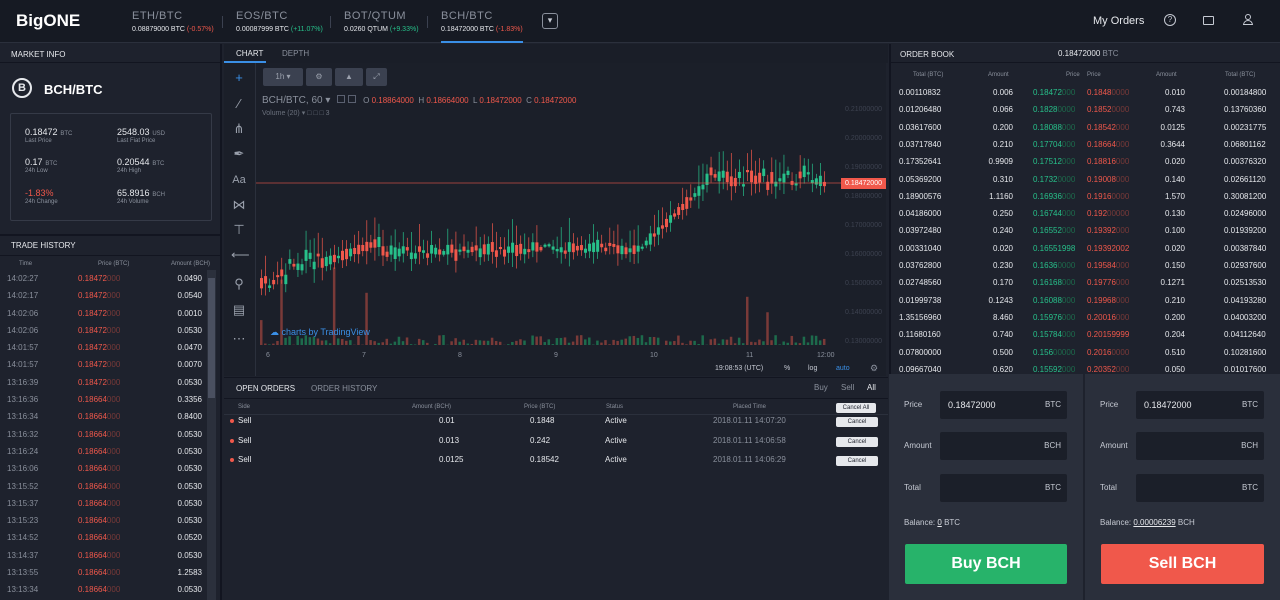  Describe the element at coordinates (812, 368) in the screenshot. I see `log-toggle: log` at that location.